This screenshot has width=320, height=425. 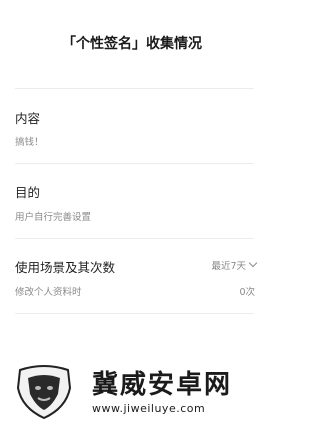 What do you see at coordinates (53, 217) in the screenshot?
I see `purpose-value: 用户自行完善设置` at bounding box center [53, 217].